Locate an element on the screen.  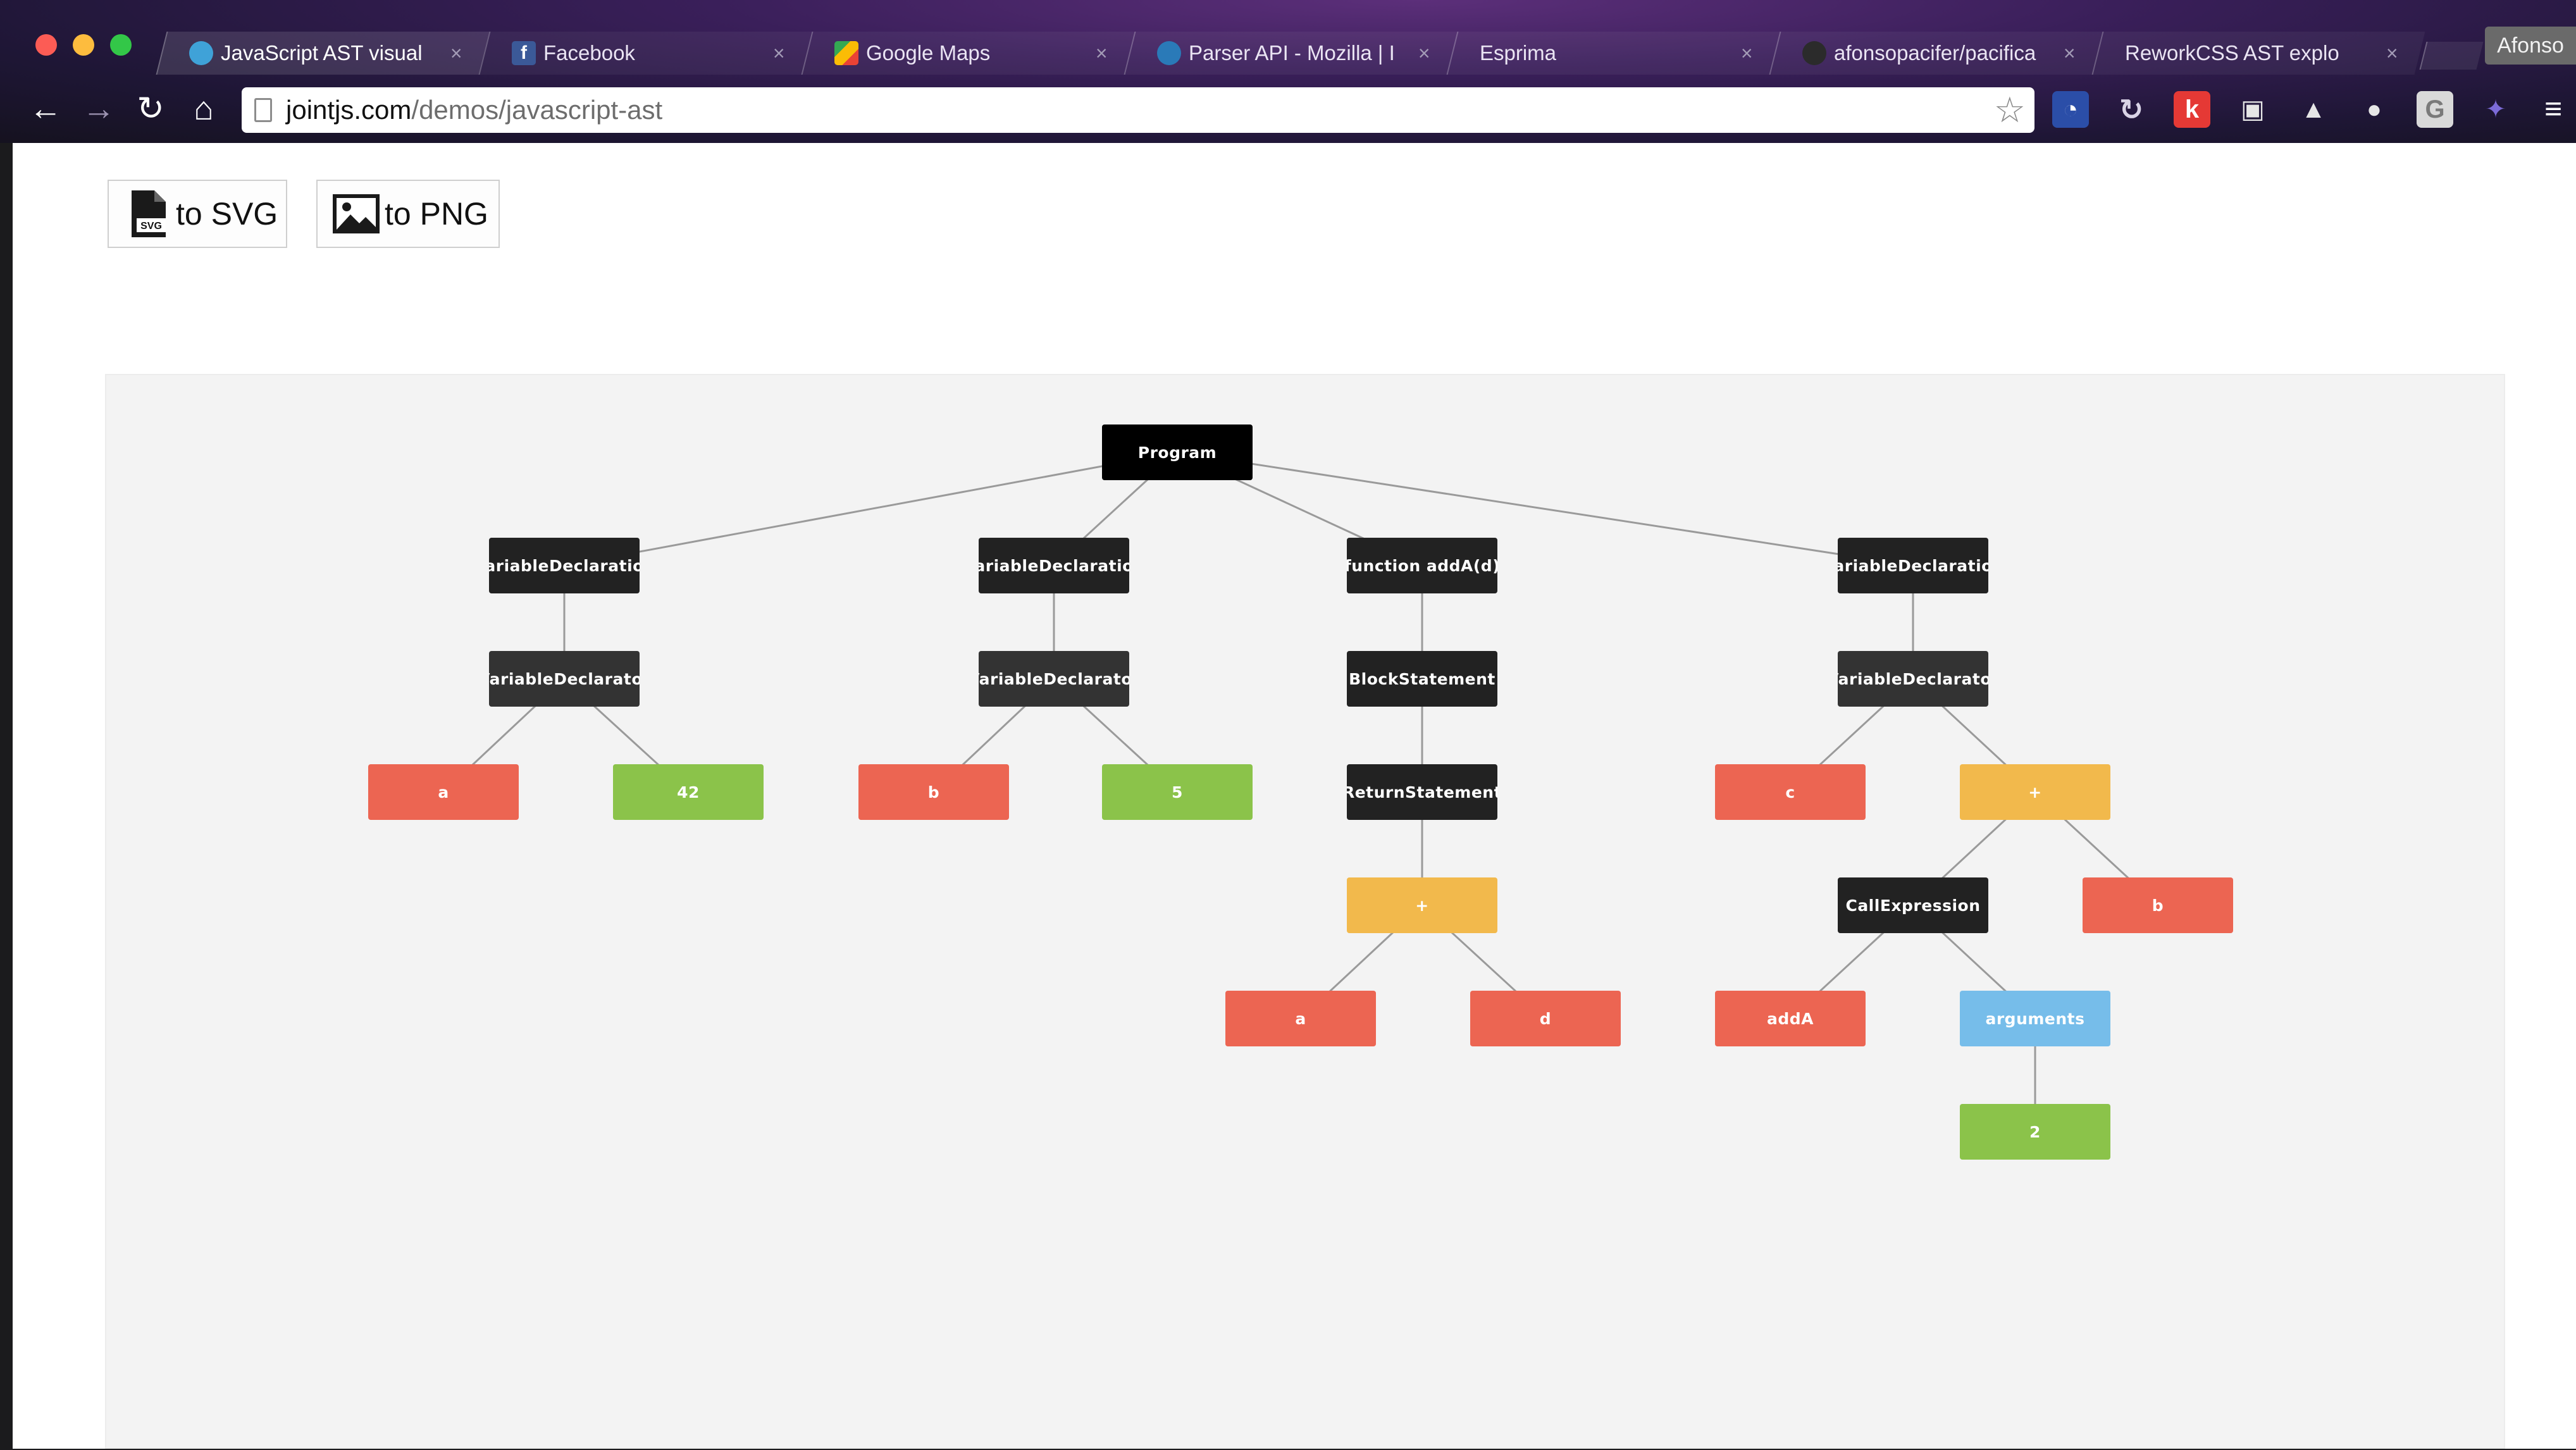
tab-reworkcss: ReworkCSS AST explo × is located at coordinates (2258, 53).